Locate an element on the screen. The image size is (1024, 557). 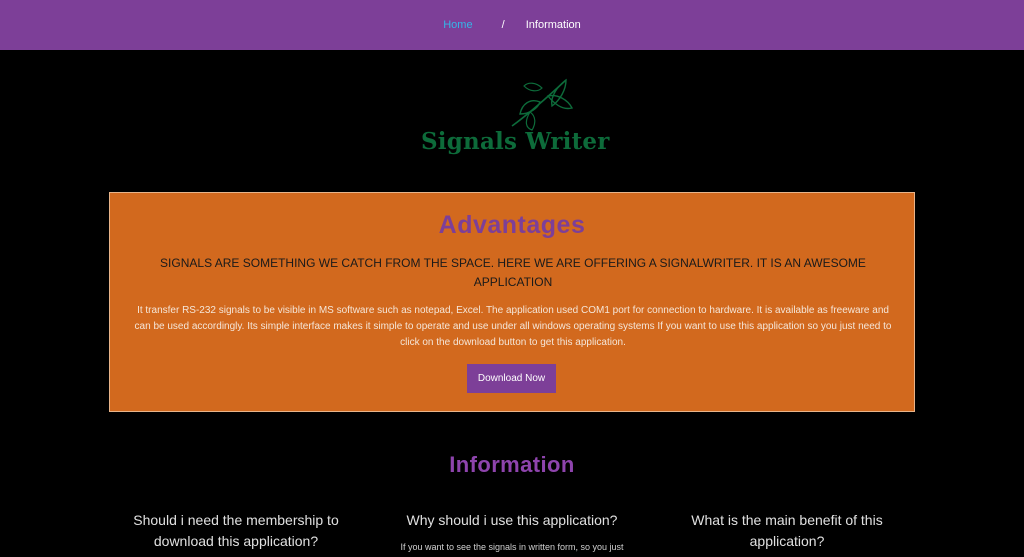
faq-question-why-use: Why should i use this application? is located at coordinates (512, 520).